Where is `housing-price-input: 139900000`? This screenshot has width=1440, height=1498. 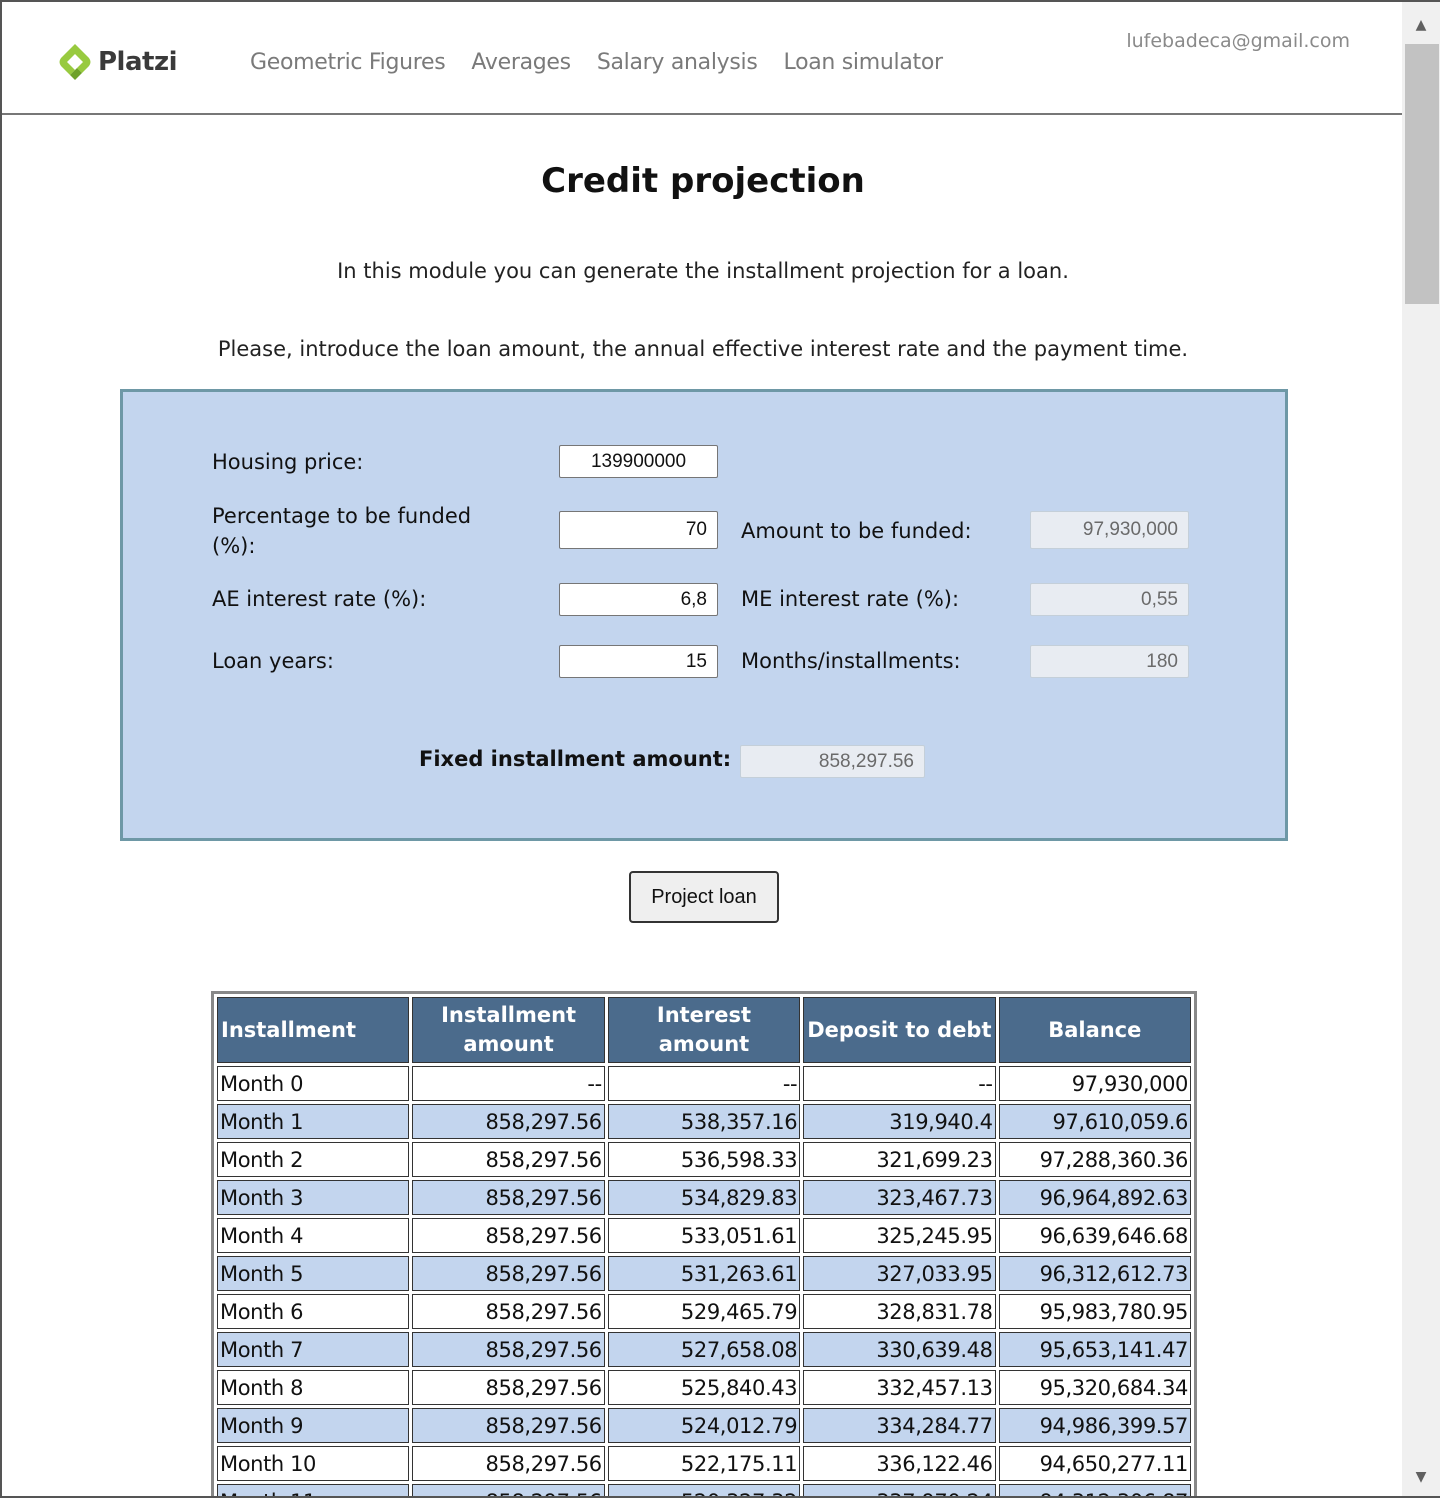 housing-price-input: 139900000 is located at coordinates (638, 461).